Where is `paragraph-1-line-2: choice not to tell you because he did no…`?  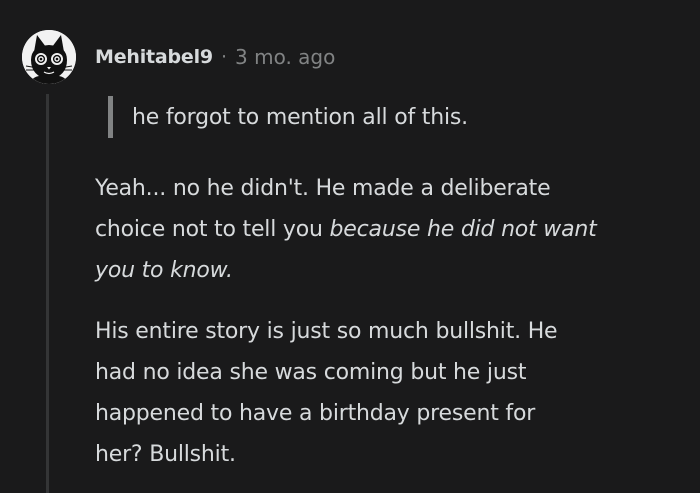 paragraph-1-line-2: choice not to tell you because he did no… is located at coordinates (387, 229).